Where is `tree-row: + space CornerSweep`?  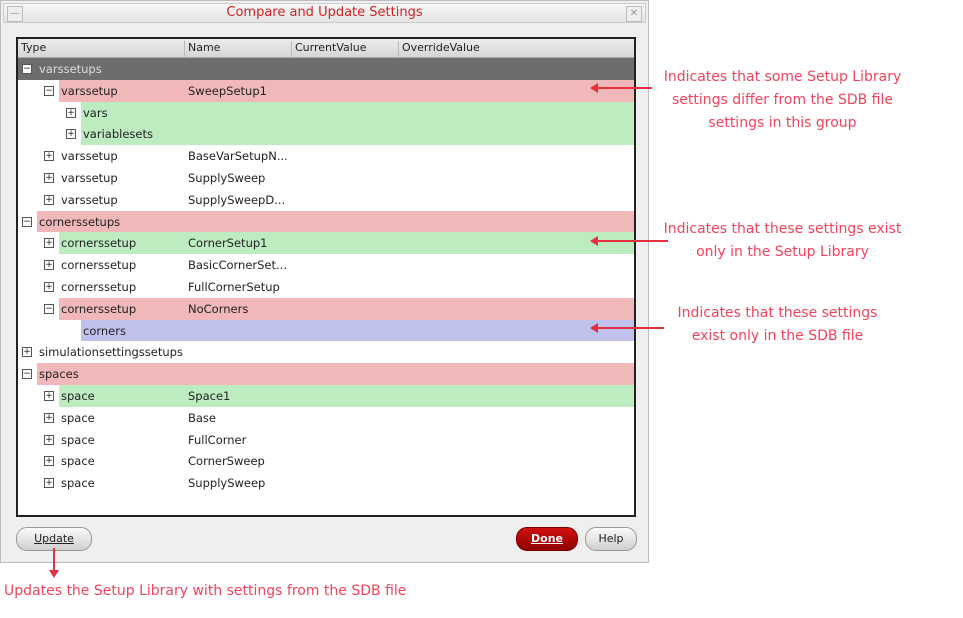 tree-row: + space CornerSweep is located at coordinates (326, 461).